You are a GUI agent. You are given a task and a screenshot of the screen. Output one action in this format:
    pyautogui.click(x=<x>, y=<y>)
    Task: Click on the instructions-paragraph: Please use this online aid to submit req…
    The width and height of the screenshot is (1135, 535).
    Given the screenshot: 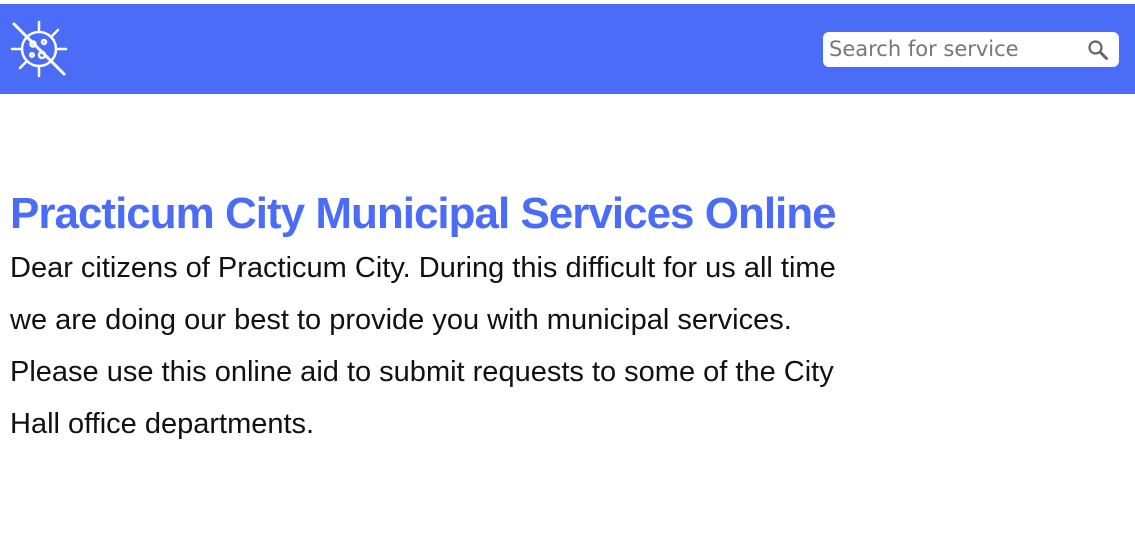 What is the action you would take?
    pyautogui.click(x=422, y=398)
    